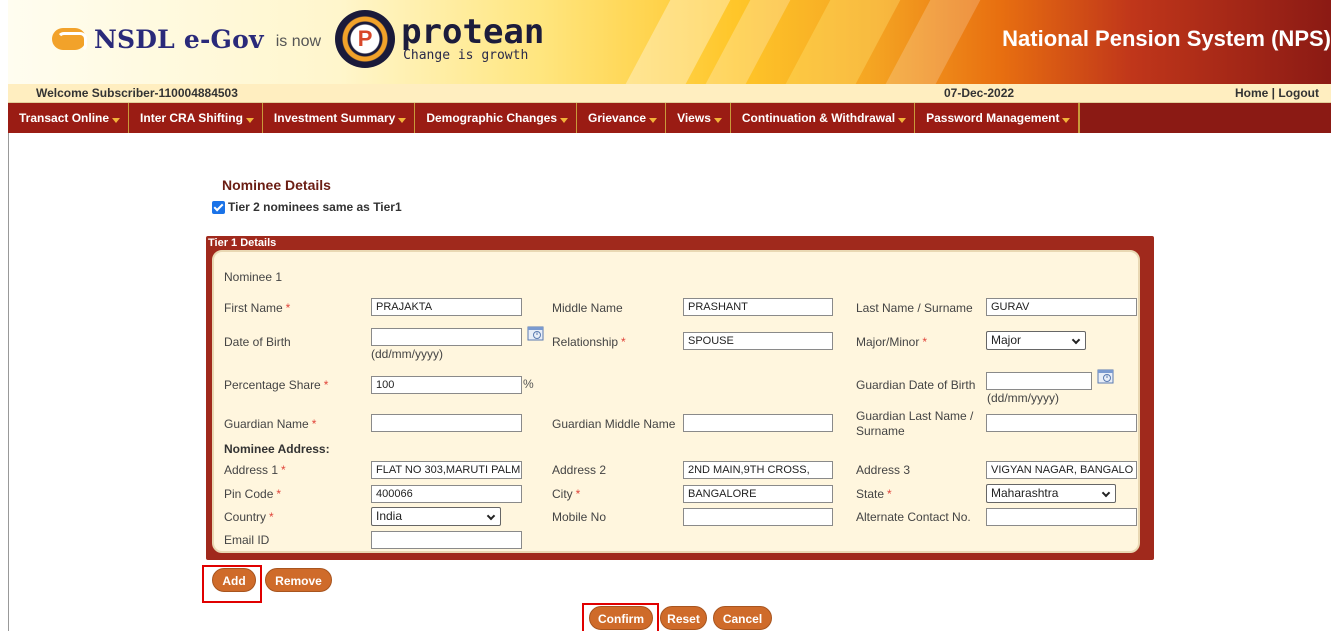 The width and height of the screenshot is (1331, 631). What do you see at coordinates (892, 342) in the screenshot?
I see `major-minor-label: Major/Minor *` at bounding box center [892, 342].